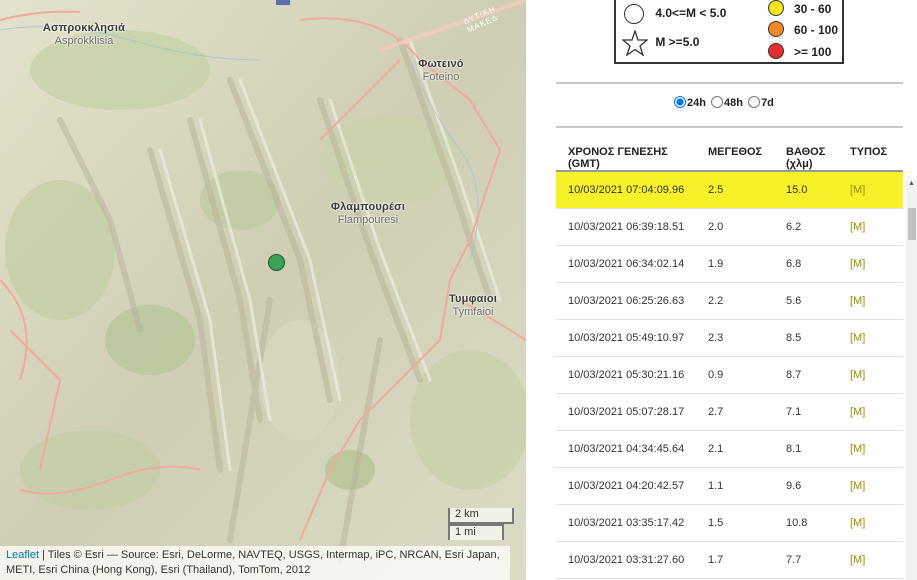  What do you see at coordinates (717, 102) in the screenshot?
I see `radio-48h` at bounding box center [717, 102].